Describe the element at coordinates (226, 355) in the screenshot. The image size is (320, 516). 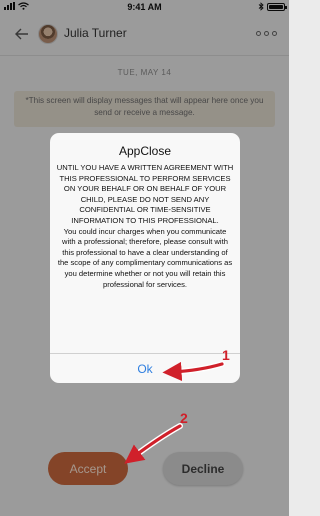
I see `annotation-step-1: 1` at that location.